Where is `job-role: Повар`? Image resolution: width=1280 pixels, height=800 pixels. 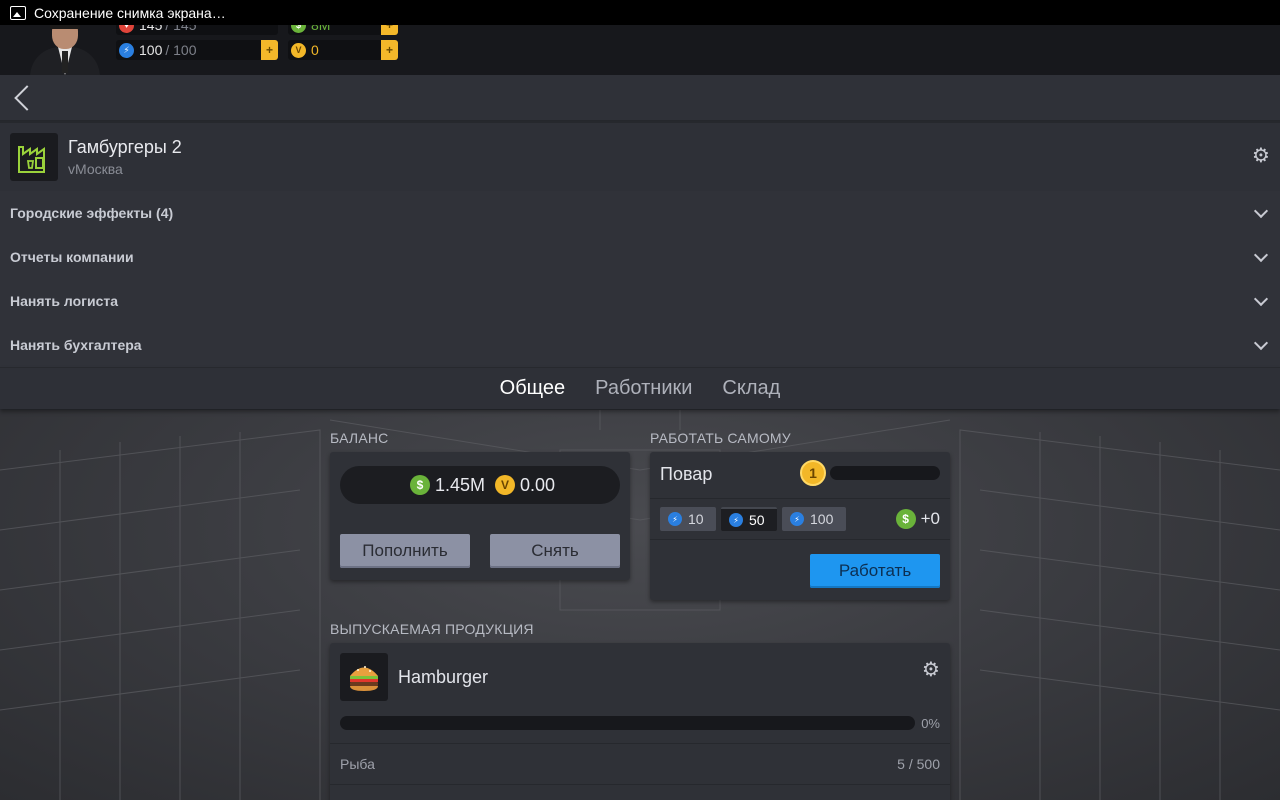
job-role: Повар is located at coordinates (686, 474).